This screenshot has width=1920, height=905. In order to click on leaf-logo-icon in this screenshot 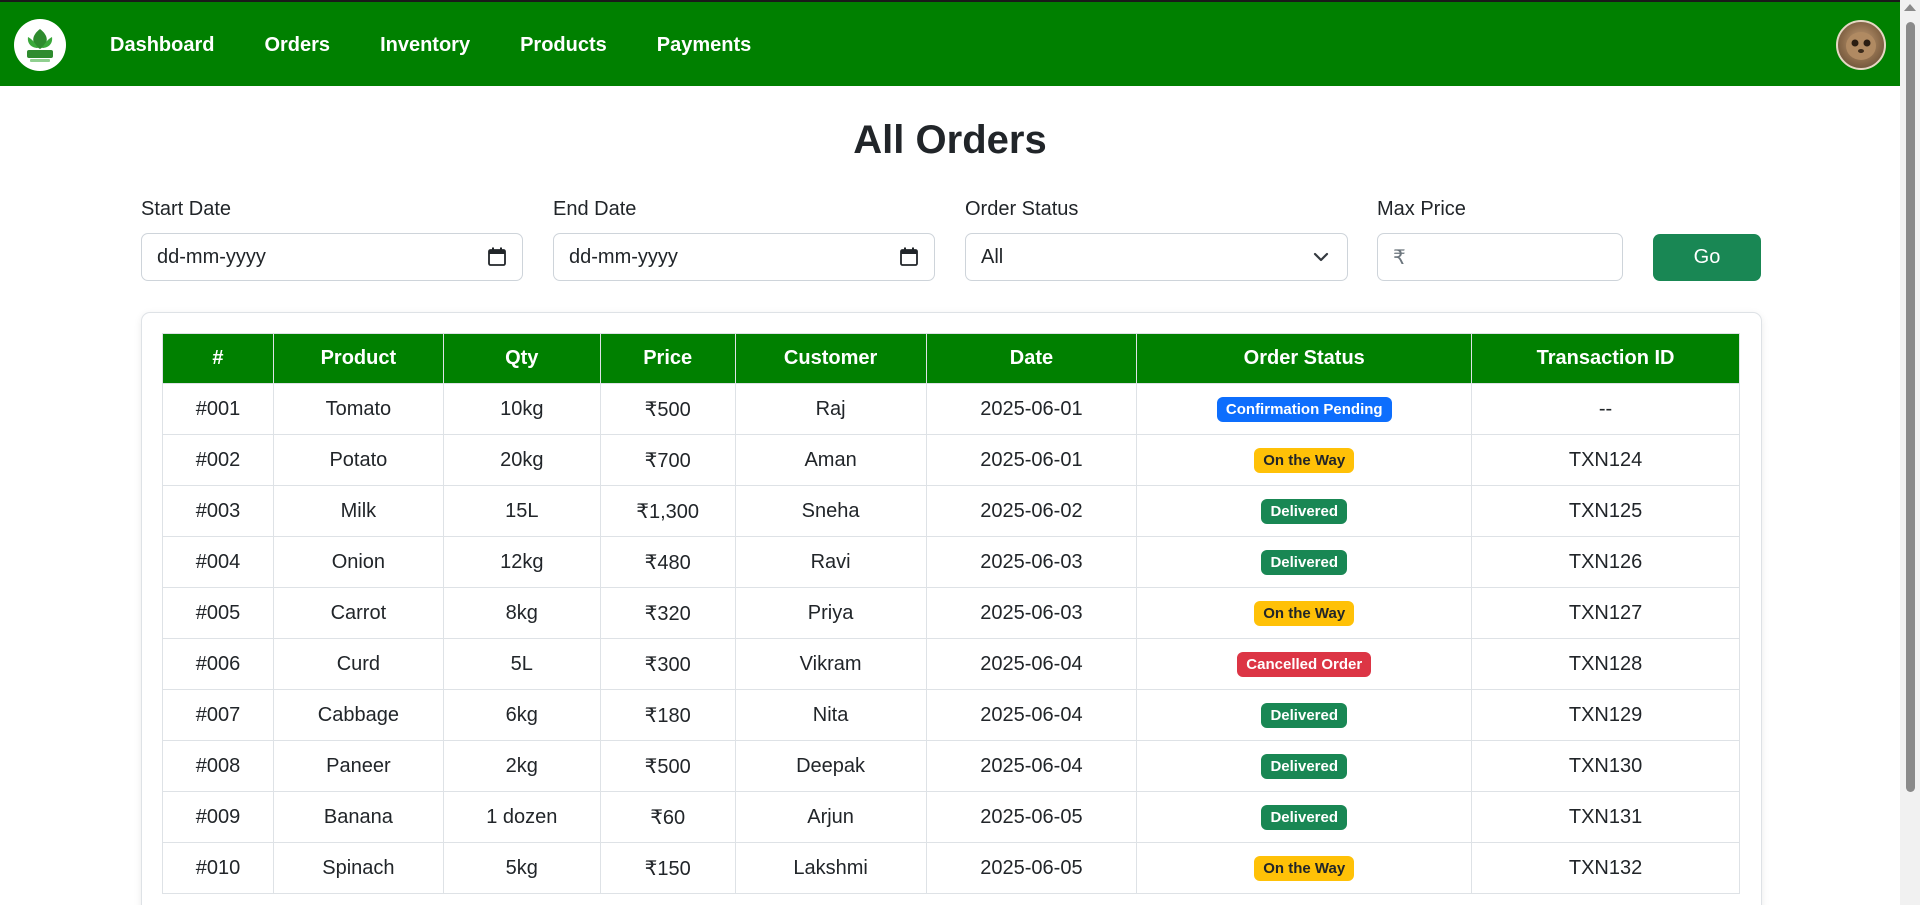, I will do `click(40, 45)`.